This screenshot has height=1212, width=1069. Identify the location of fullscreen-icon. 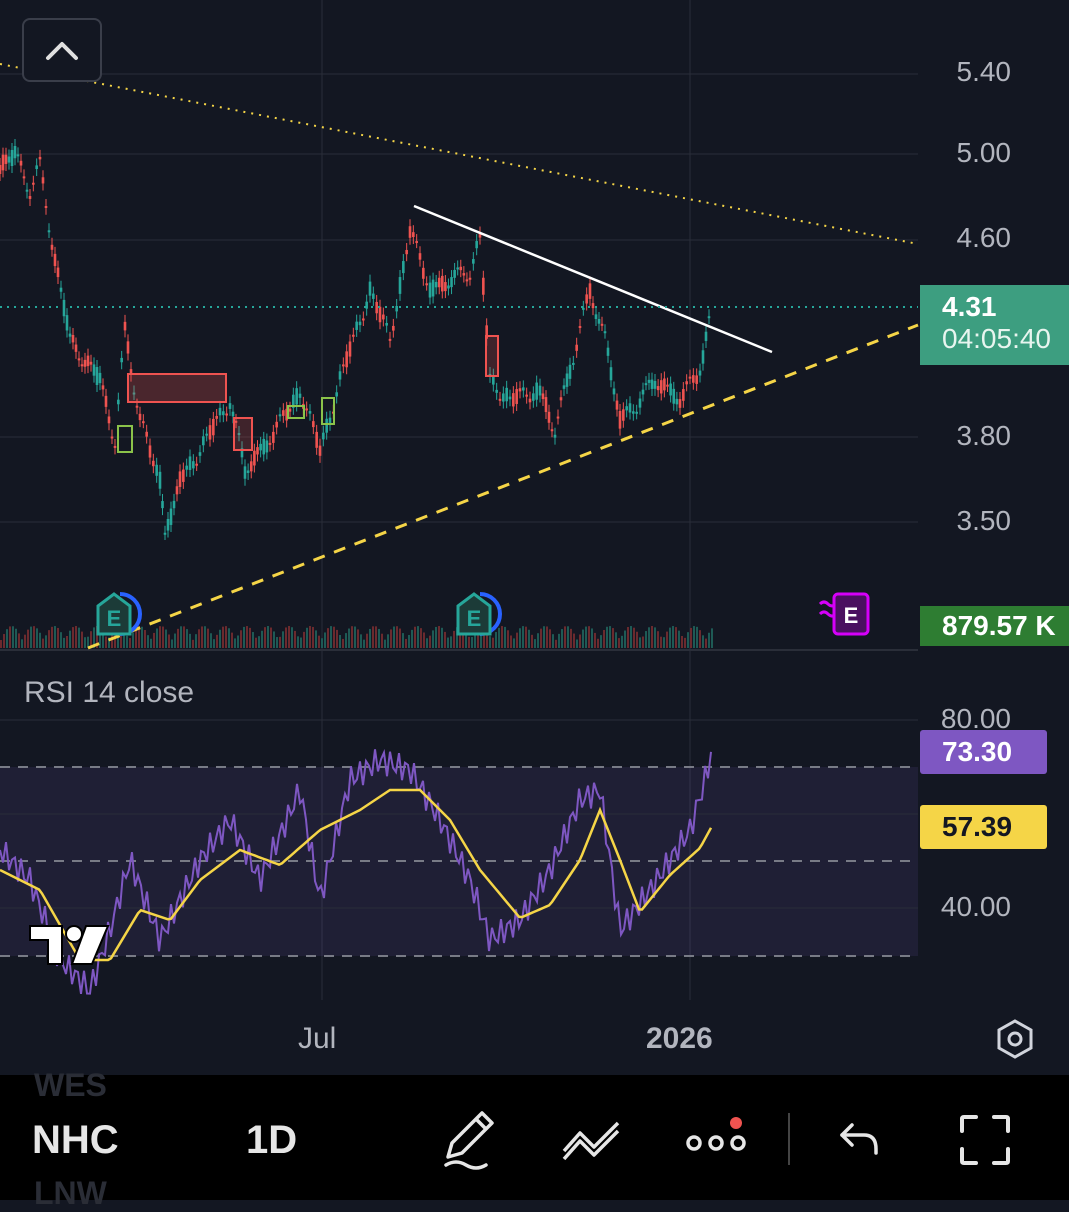
(985, 1140).